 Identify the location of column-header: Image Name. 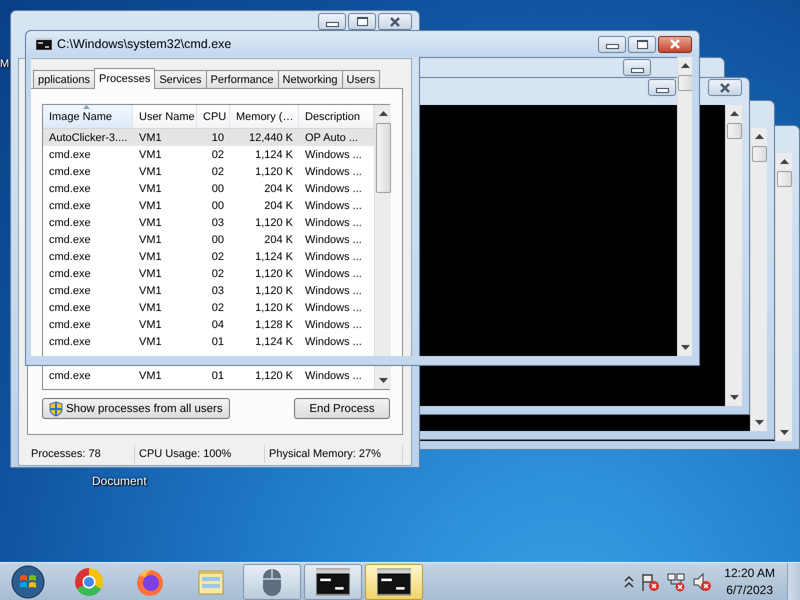
(88, 116).